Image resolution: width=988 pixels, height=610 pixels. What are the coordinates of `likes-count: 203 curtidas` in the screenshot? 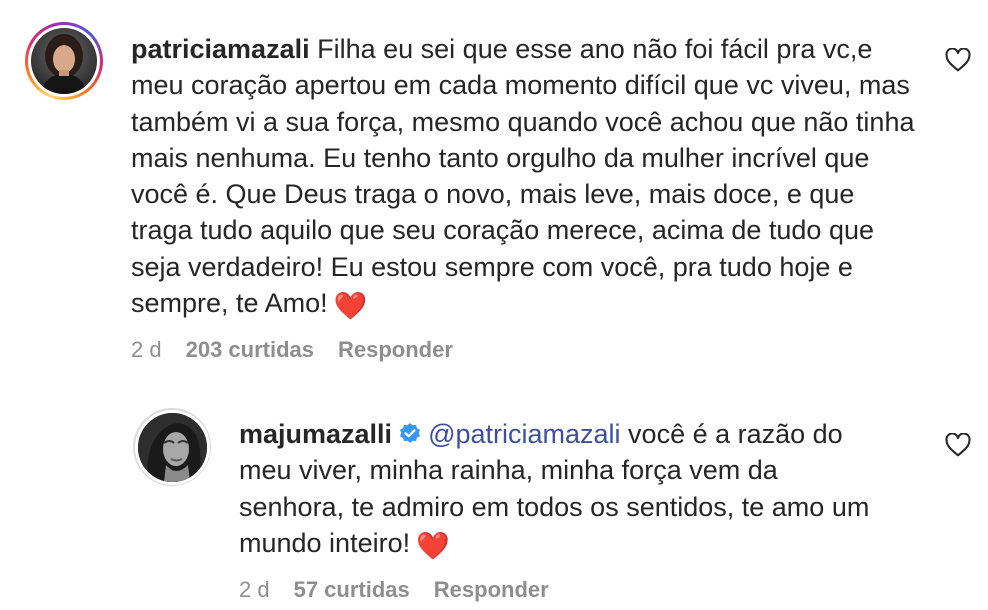 It's located at (250, 350).